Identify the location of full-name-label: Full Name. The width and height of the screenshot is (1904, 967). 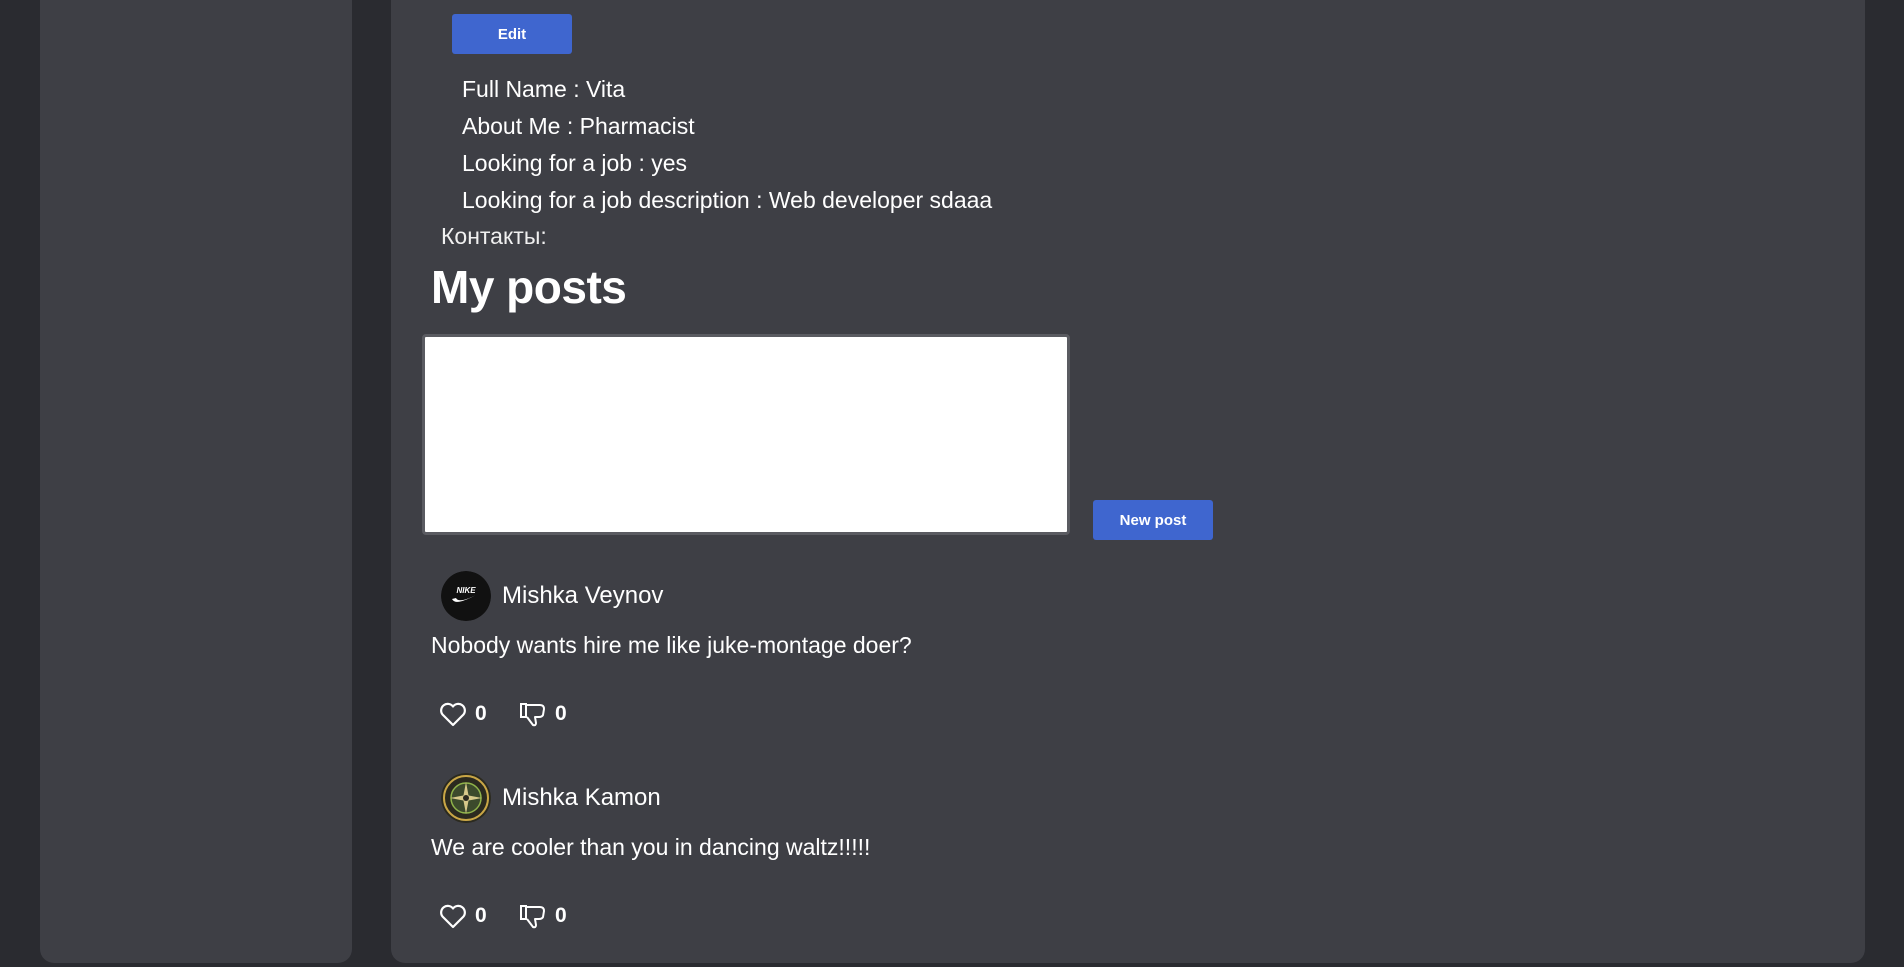
(514, 89).